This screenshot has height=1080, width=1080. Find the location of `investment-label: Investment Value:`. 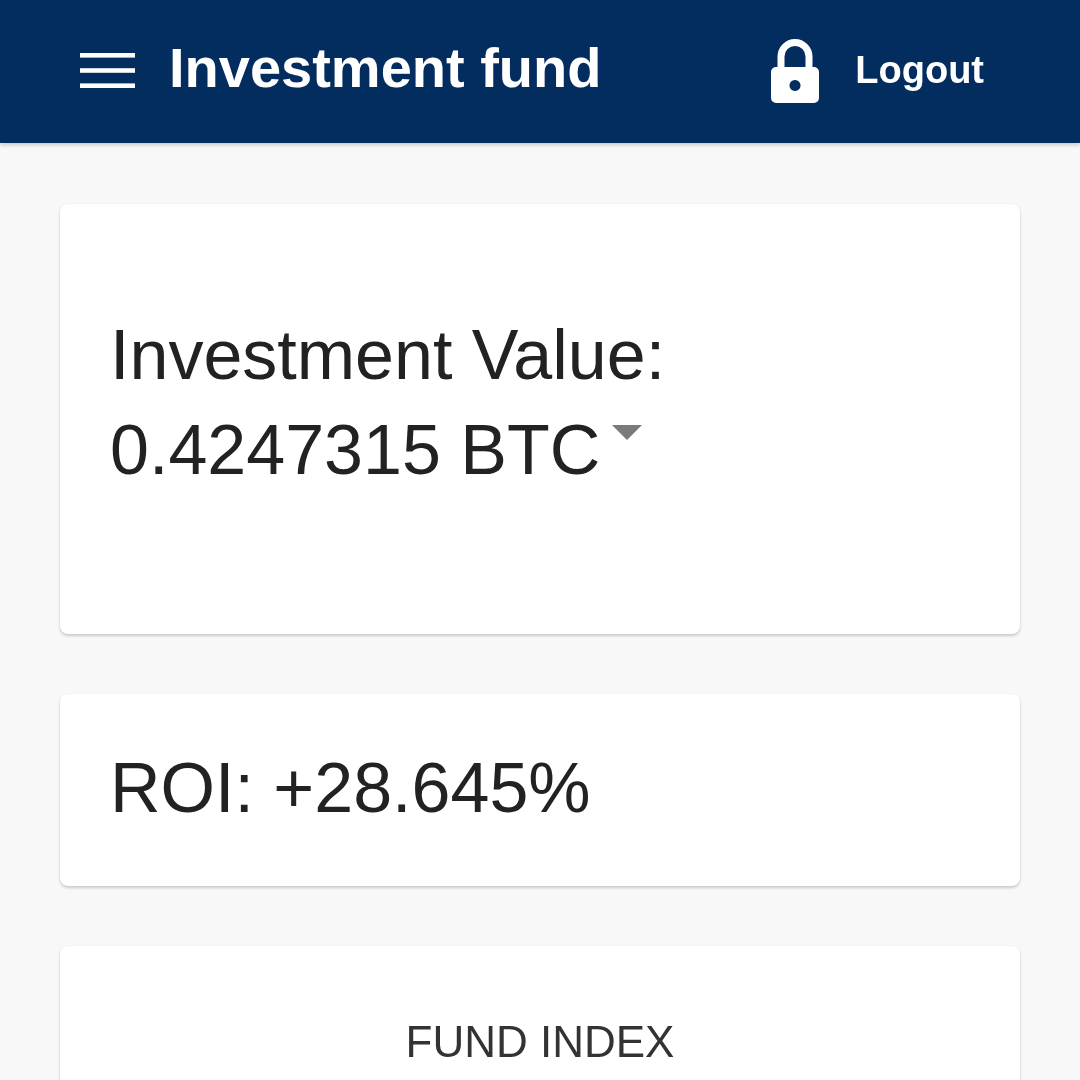

investment-label: Investment Value: is located at coordinates (388, 355).